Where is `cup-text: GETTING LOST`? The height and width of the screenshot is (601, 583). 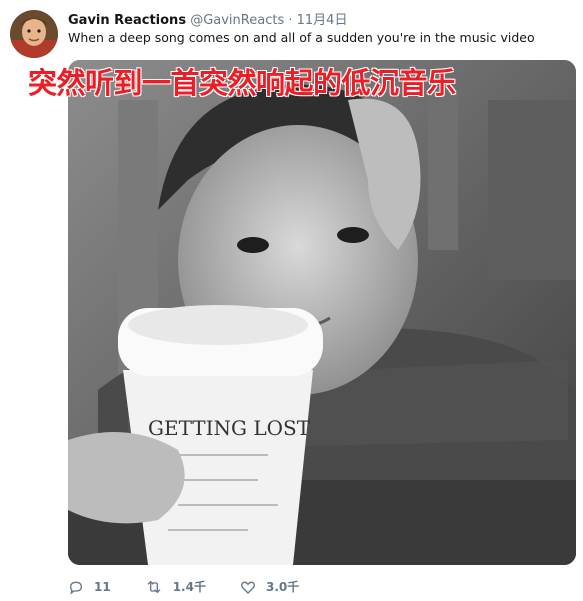
cup-text: GETTING LOST is located at coordinates (229, 428).